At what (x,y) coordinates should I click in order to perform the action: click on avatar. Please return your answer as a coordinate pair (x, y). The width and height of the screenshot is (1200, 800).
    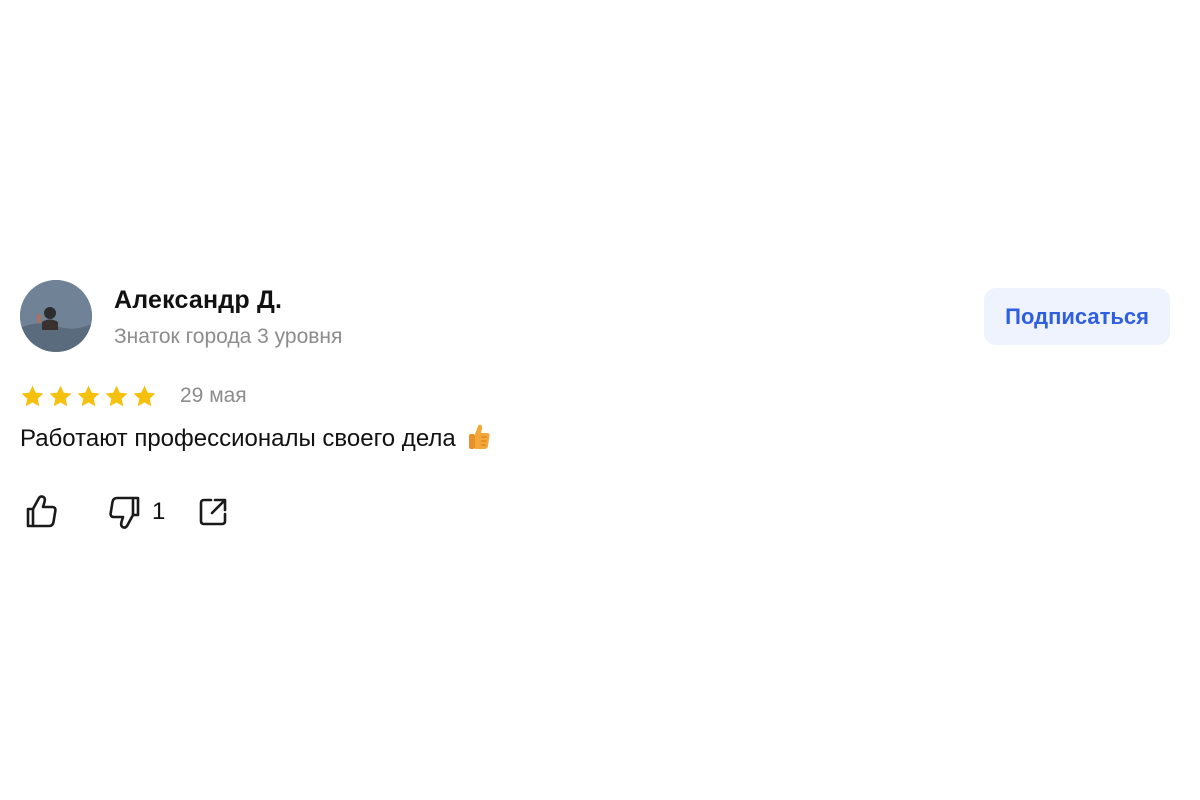
    Looking at the image, I should click on (56, 316).